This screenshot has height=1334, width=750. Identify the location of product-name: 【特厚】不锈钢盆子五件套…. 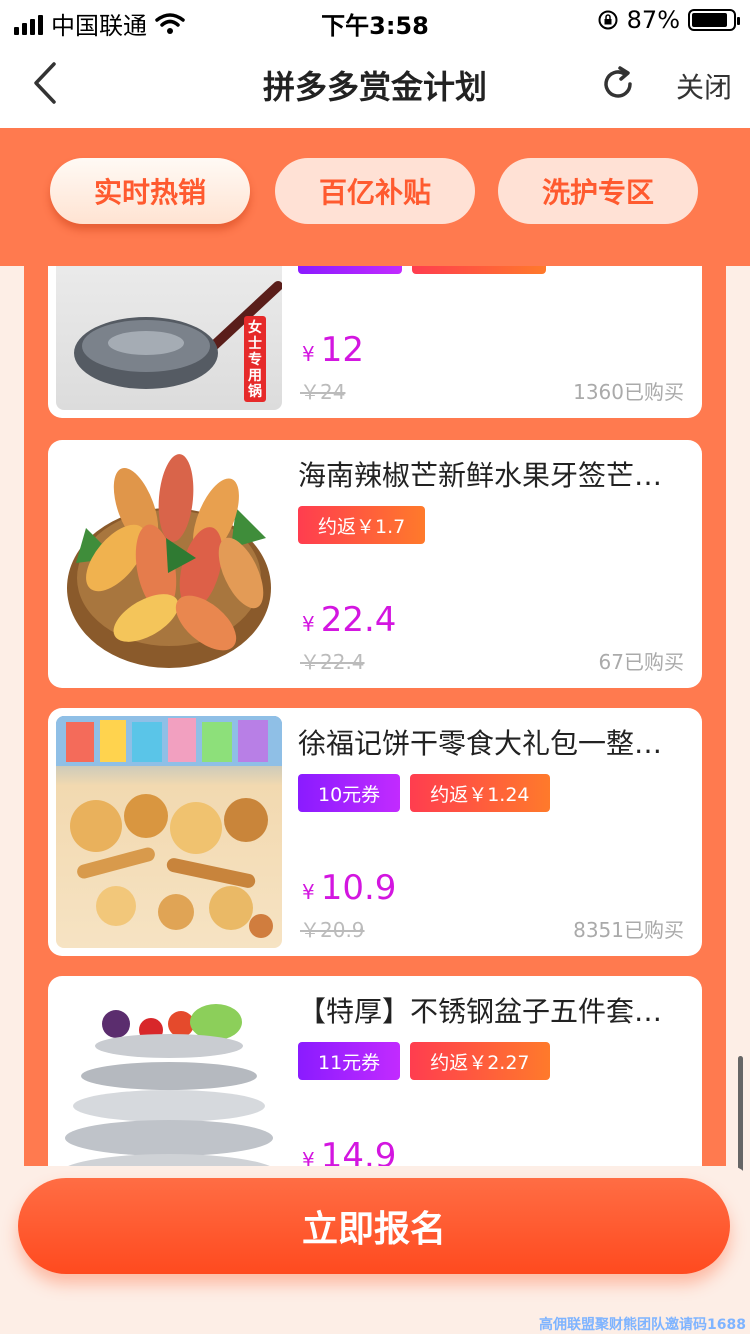
(480, 1011).